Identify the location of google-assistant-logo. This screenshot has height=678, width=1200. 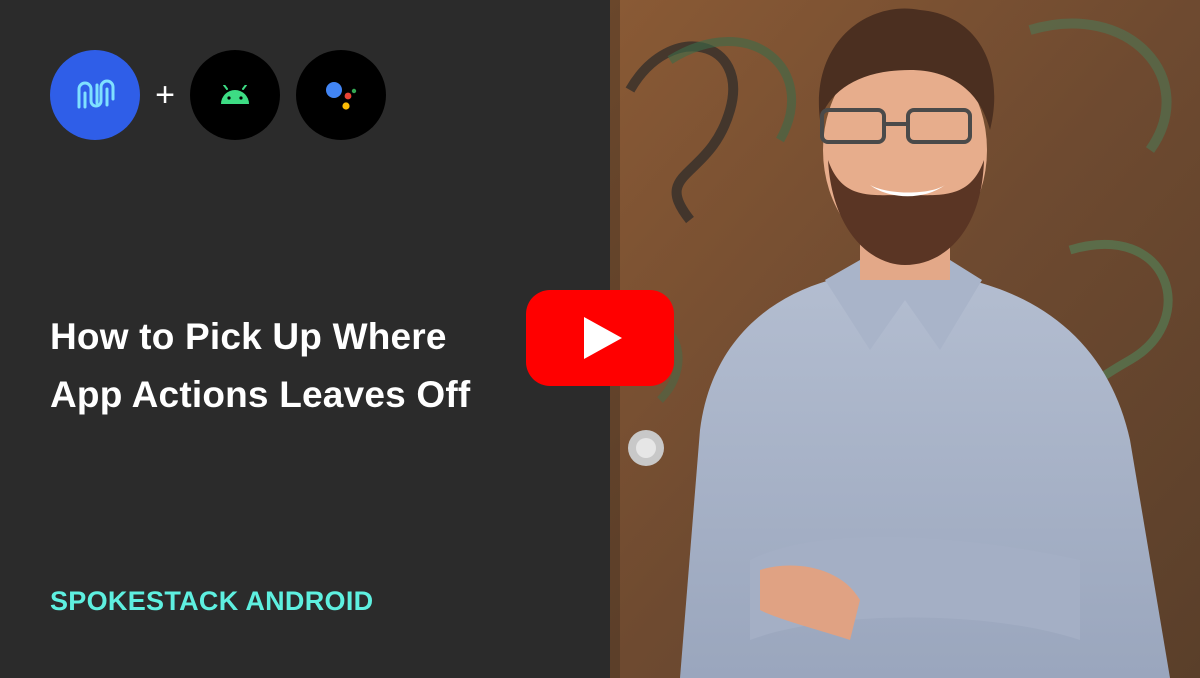
(341, 95).